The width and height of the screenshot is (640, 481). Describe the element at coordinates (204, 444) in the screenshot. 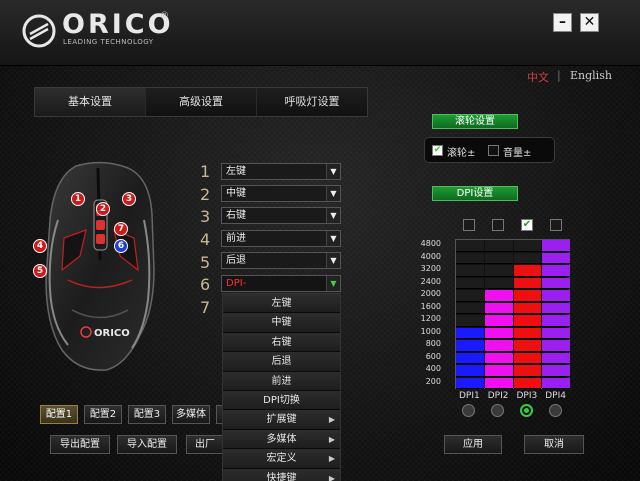

I see `factory-reset-button: 出厂设` at that location.